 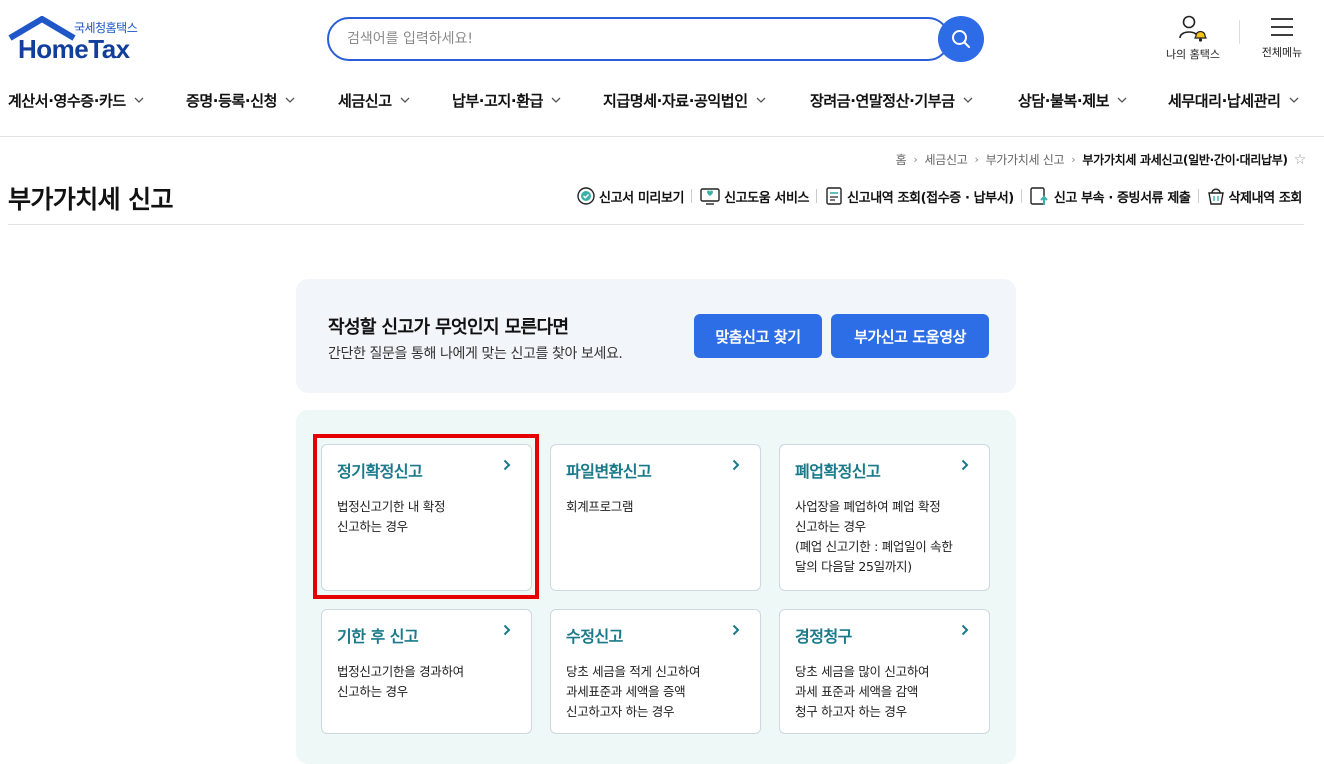 I want to click on banner-heading: 작성할 신고가 무엇인지 모른다면, so click(x=448, y=327).